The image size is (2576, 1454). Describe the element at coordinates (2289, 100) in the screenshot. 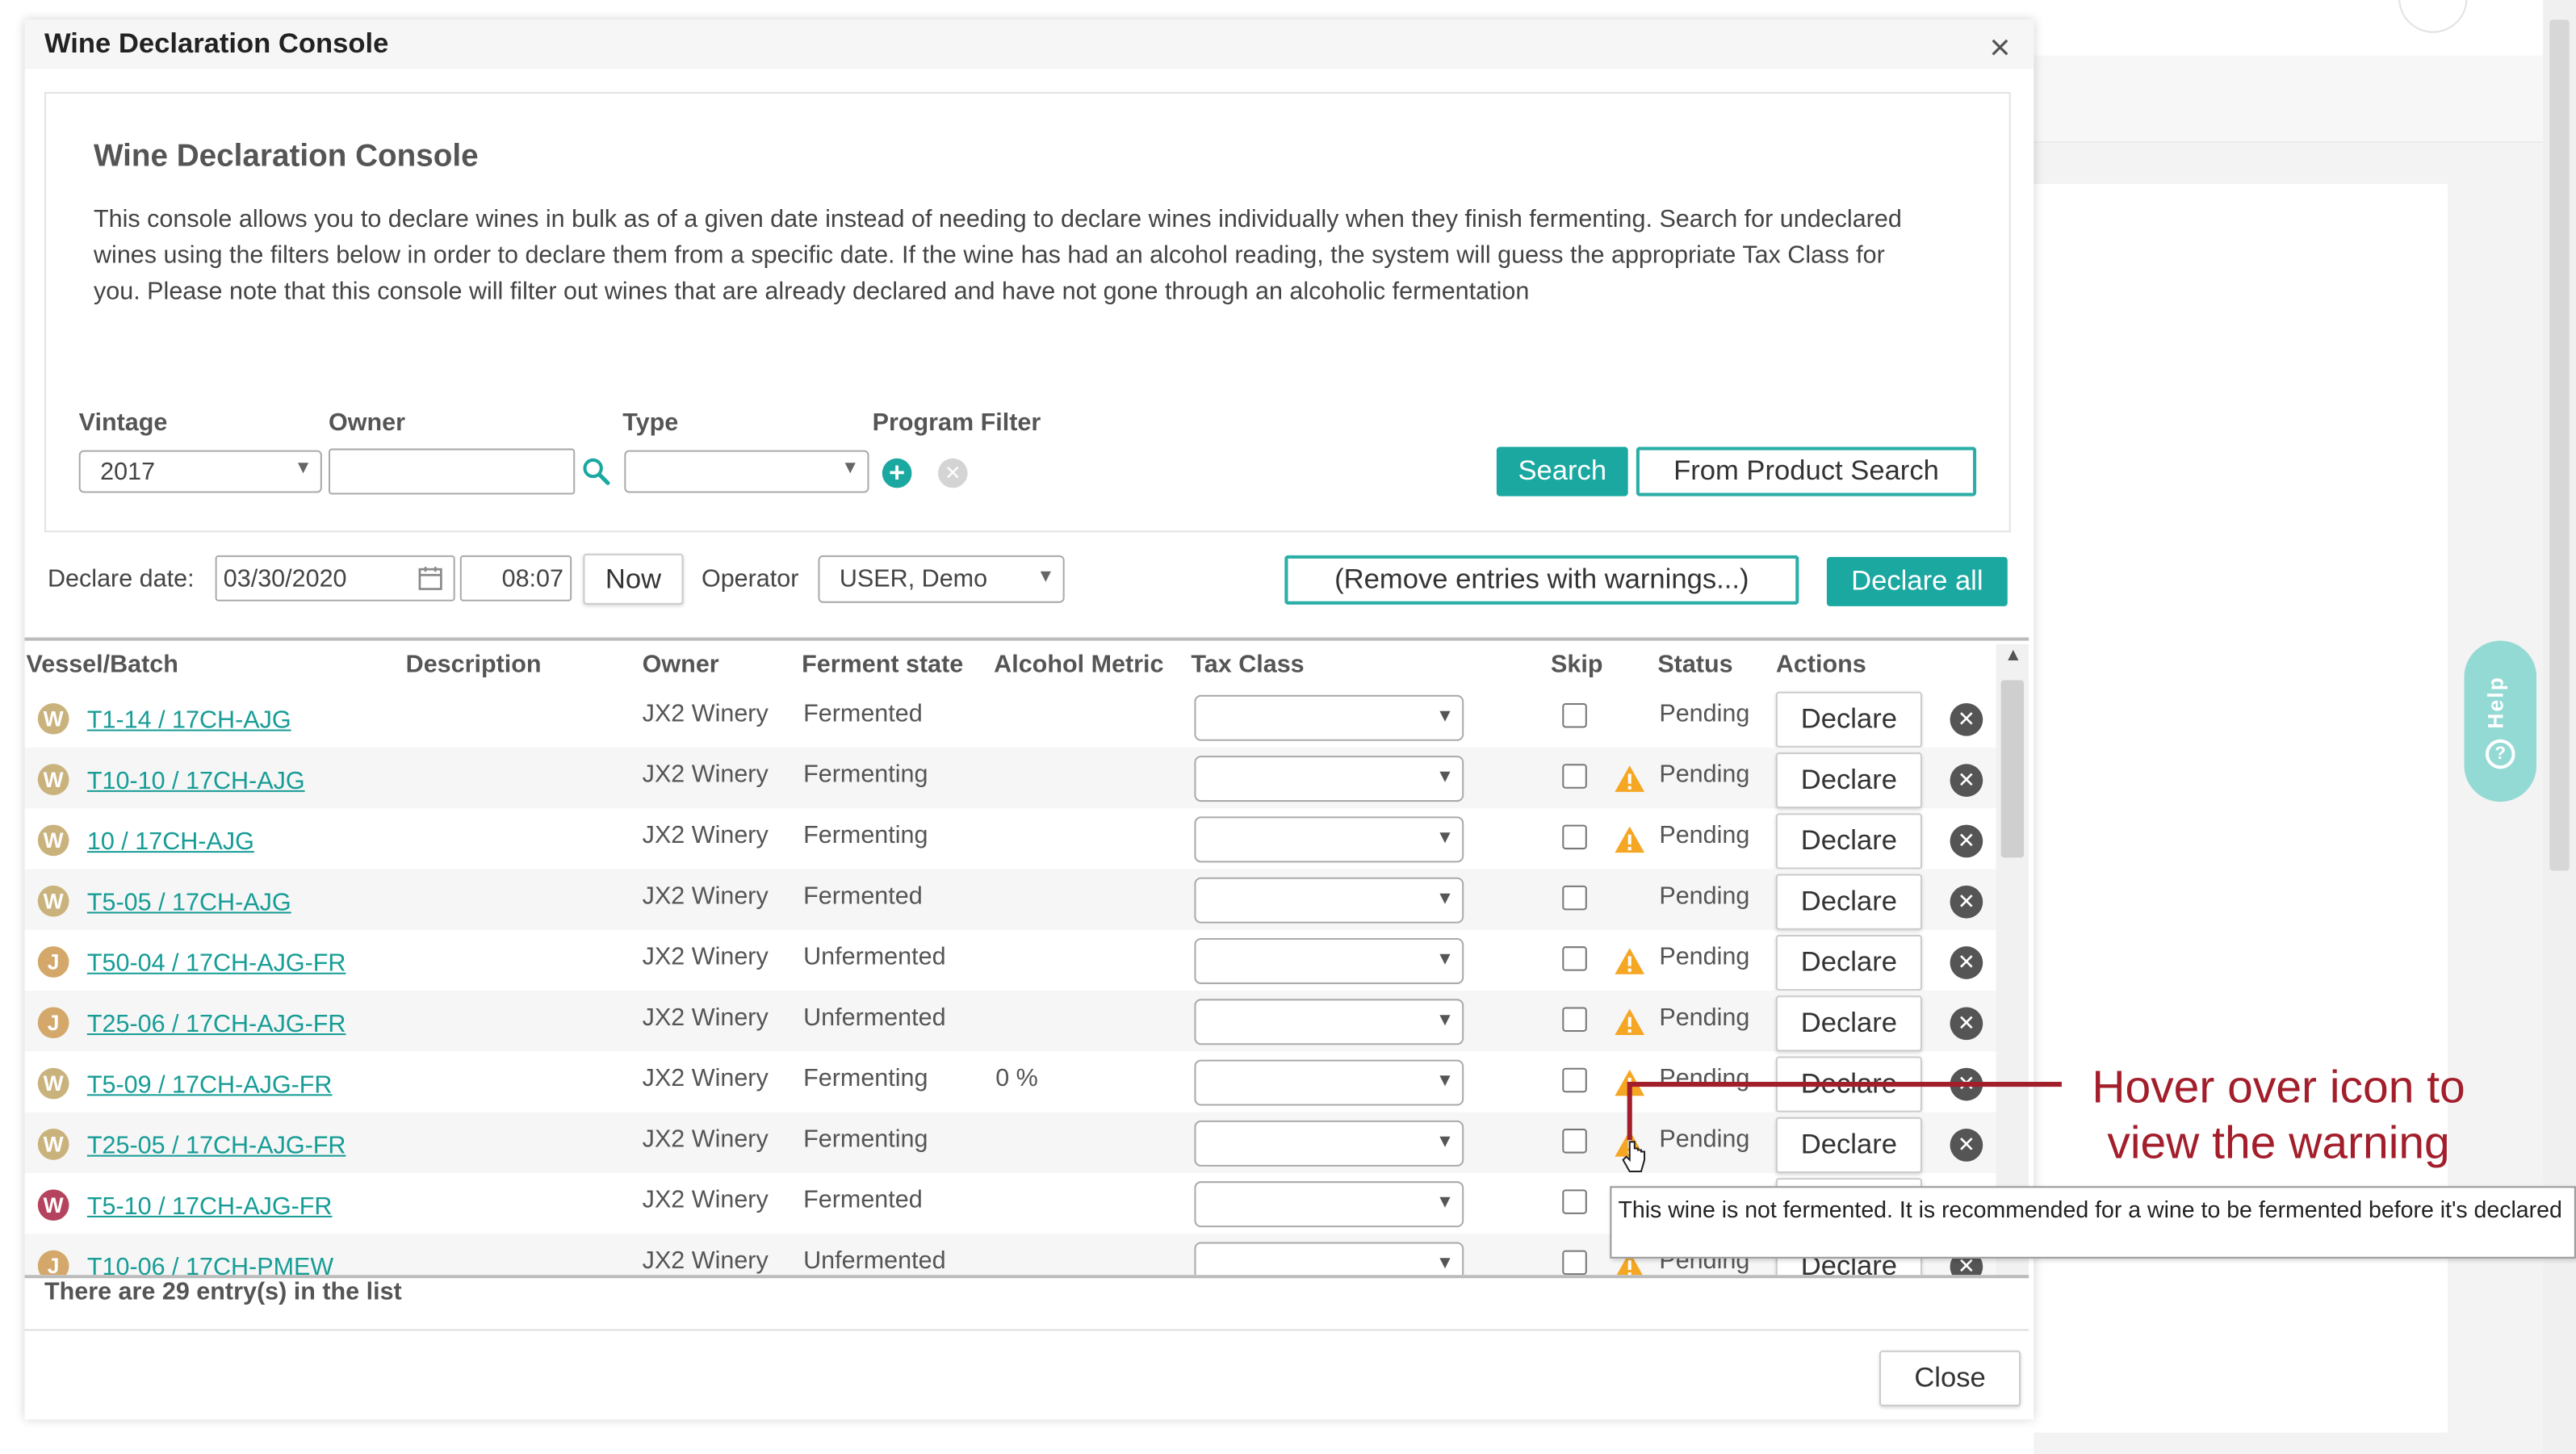

I see `background-toolbar` at that location.